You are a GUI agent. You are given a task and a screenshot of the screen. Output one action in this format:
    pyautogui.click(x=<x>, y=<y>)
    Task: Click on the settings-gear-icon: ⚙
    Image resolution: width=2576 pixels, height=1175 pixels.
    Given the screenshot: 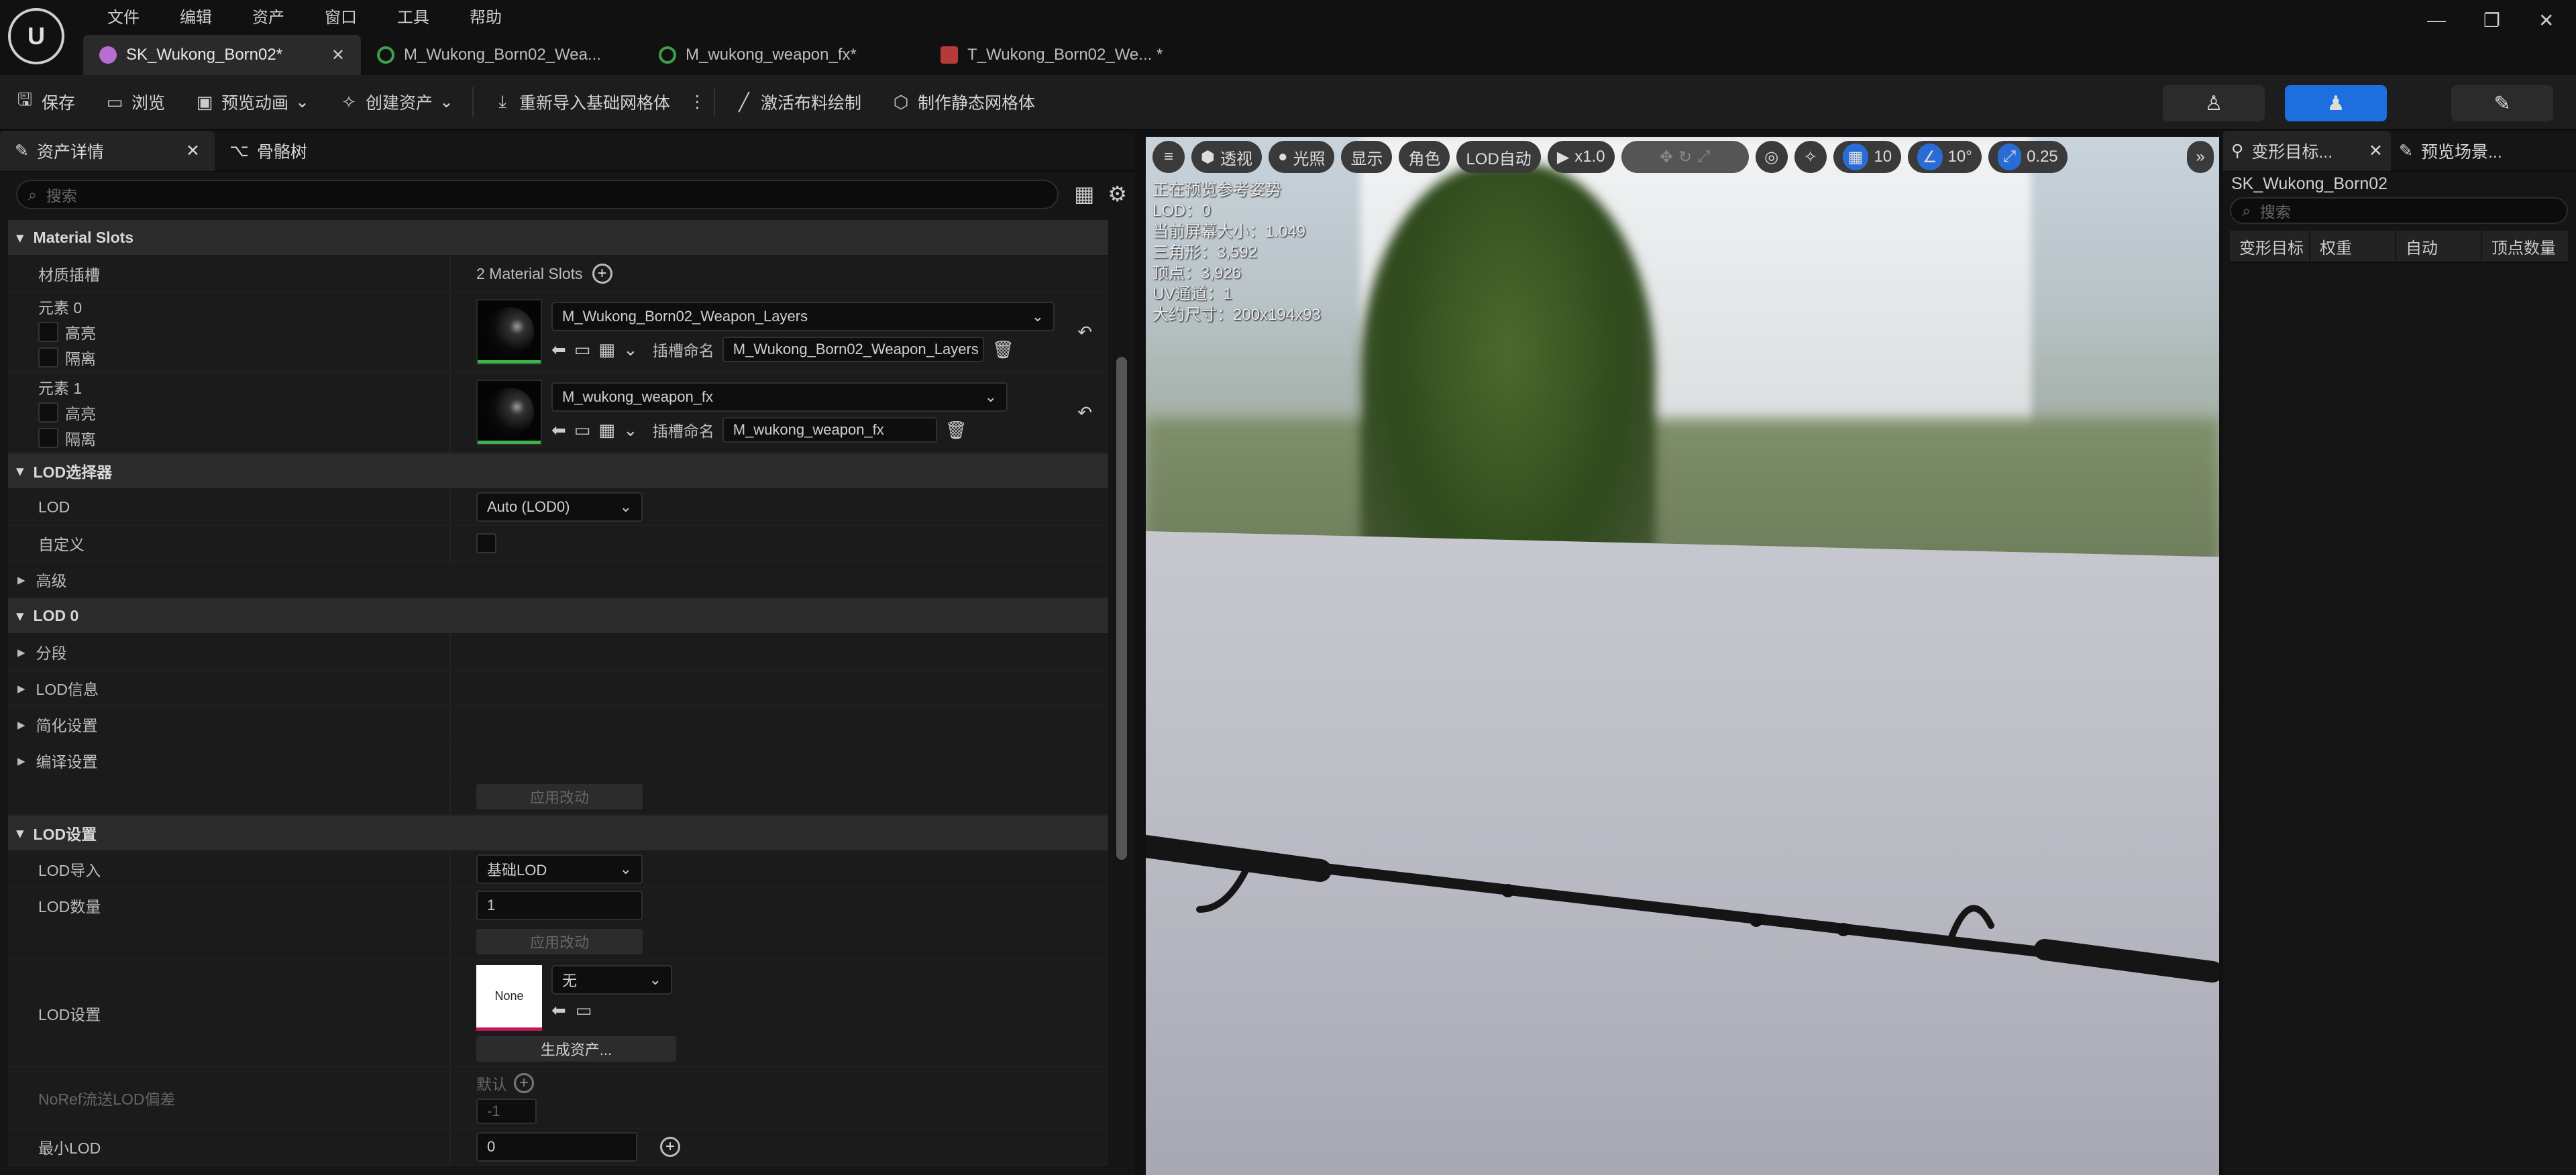 What is the action you would take?
    pyautogui.click(x=1117, y=194)
    